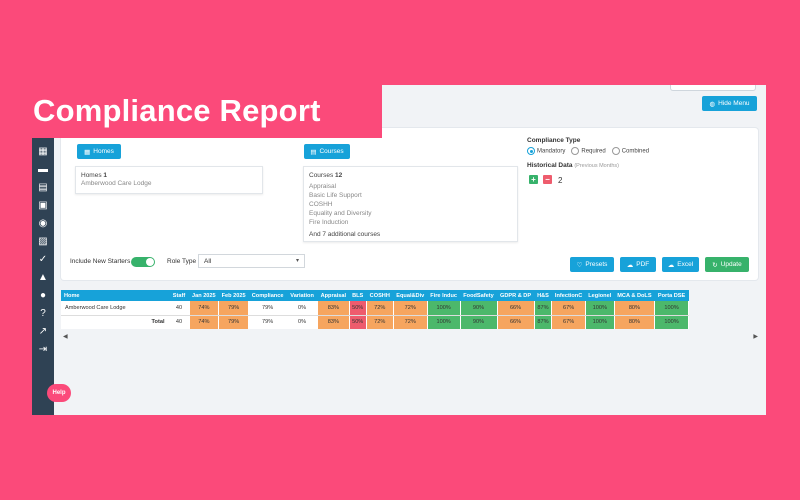  I want to click on help-button: Help, so click(59, 393).